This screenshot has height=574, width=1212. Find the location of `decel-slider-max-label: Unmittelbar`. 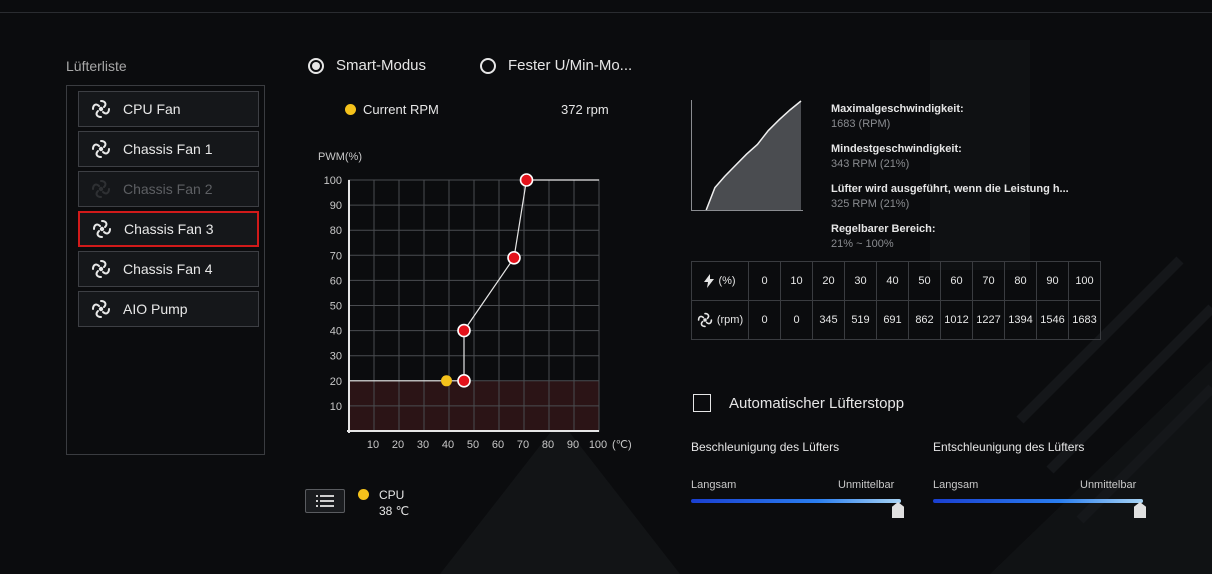

decel-slider-max-label: Unmittelbar is located at coordinates (1108, 485).